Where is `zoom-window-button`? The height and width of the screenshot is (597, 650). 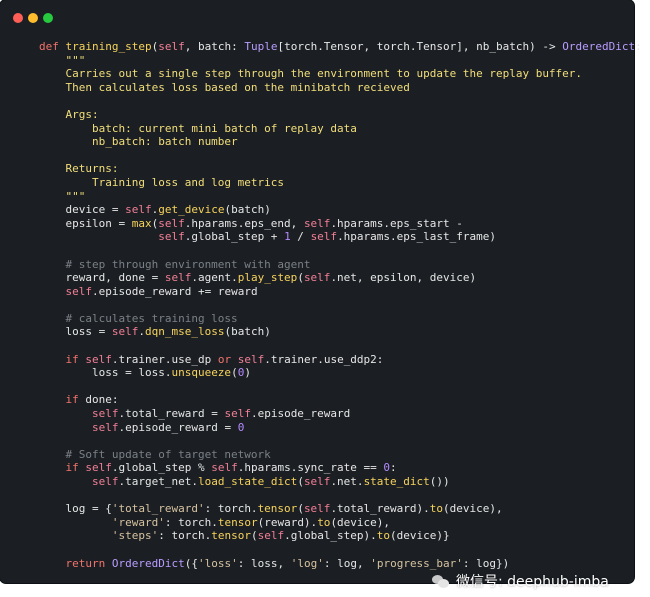 zoom-window-button is located at coordinates (48, 18).